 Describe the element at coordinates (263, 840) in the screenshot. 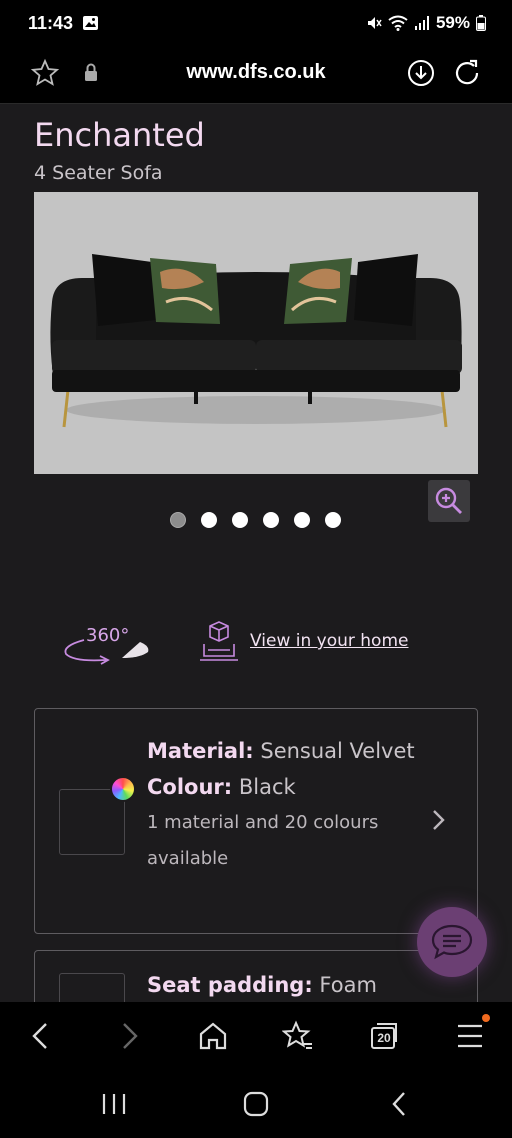

I see `availability-text: 1 material and 20 colours available` at that location.